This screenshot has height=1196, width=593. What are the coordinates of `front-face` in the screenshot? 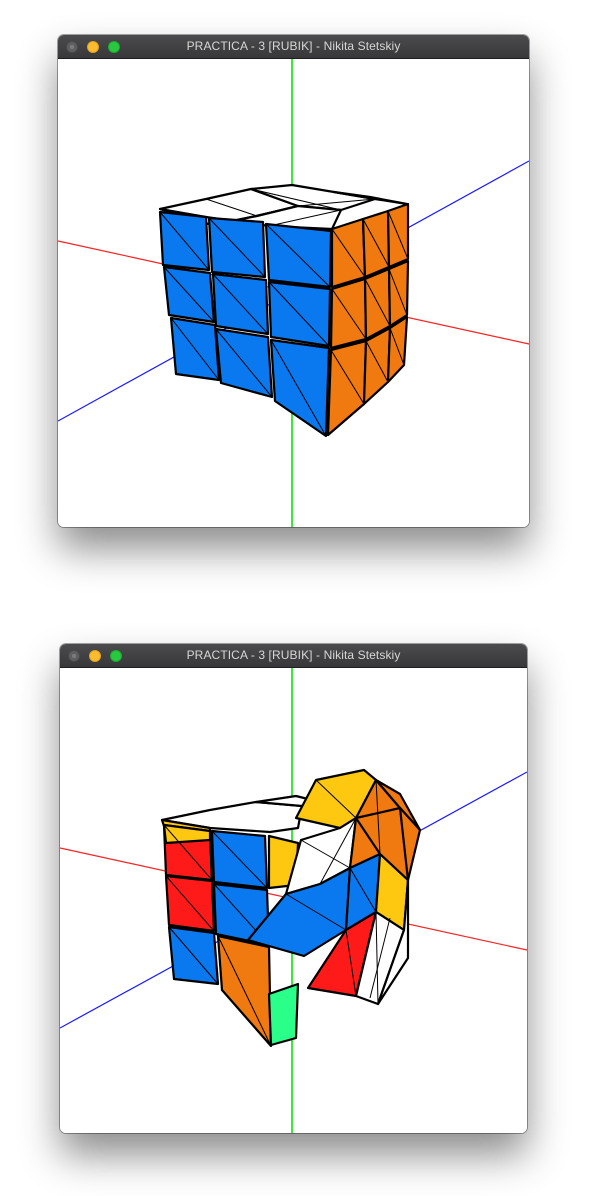 It's located at (245, 324).